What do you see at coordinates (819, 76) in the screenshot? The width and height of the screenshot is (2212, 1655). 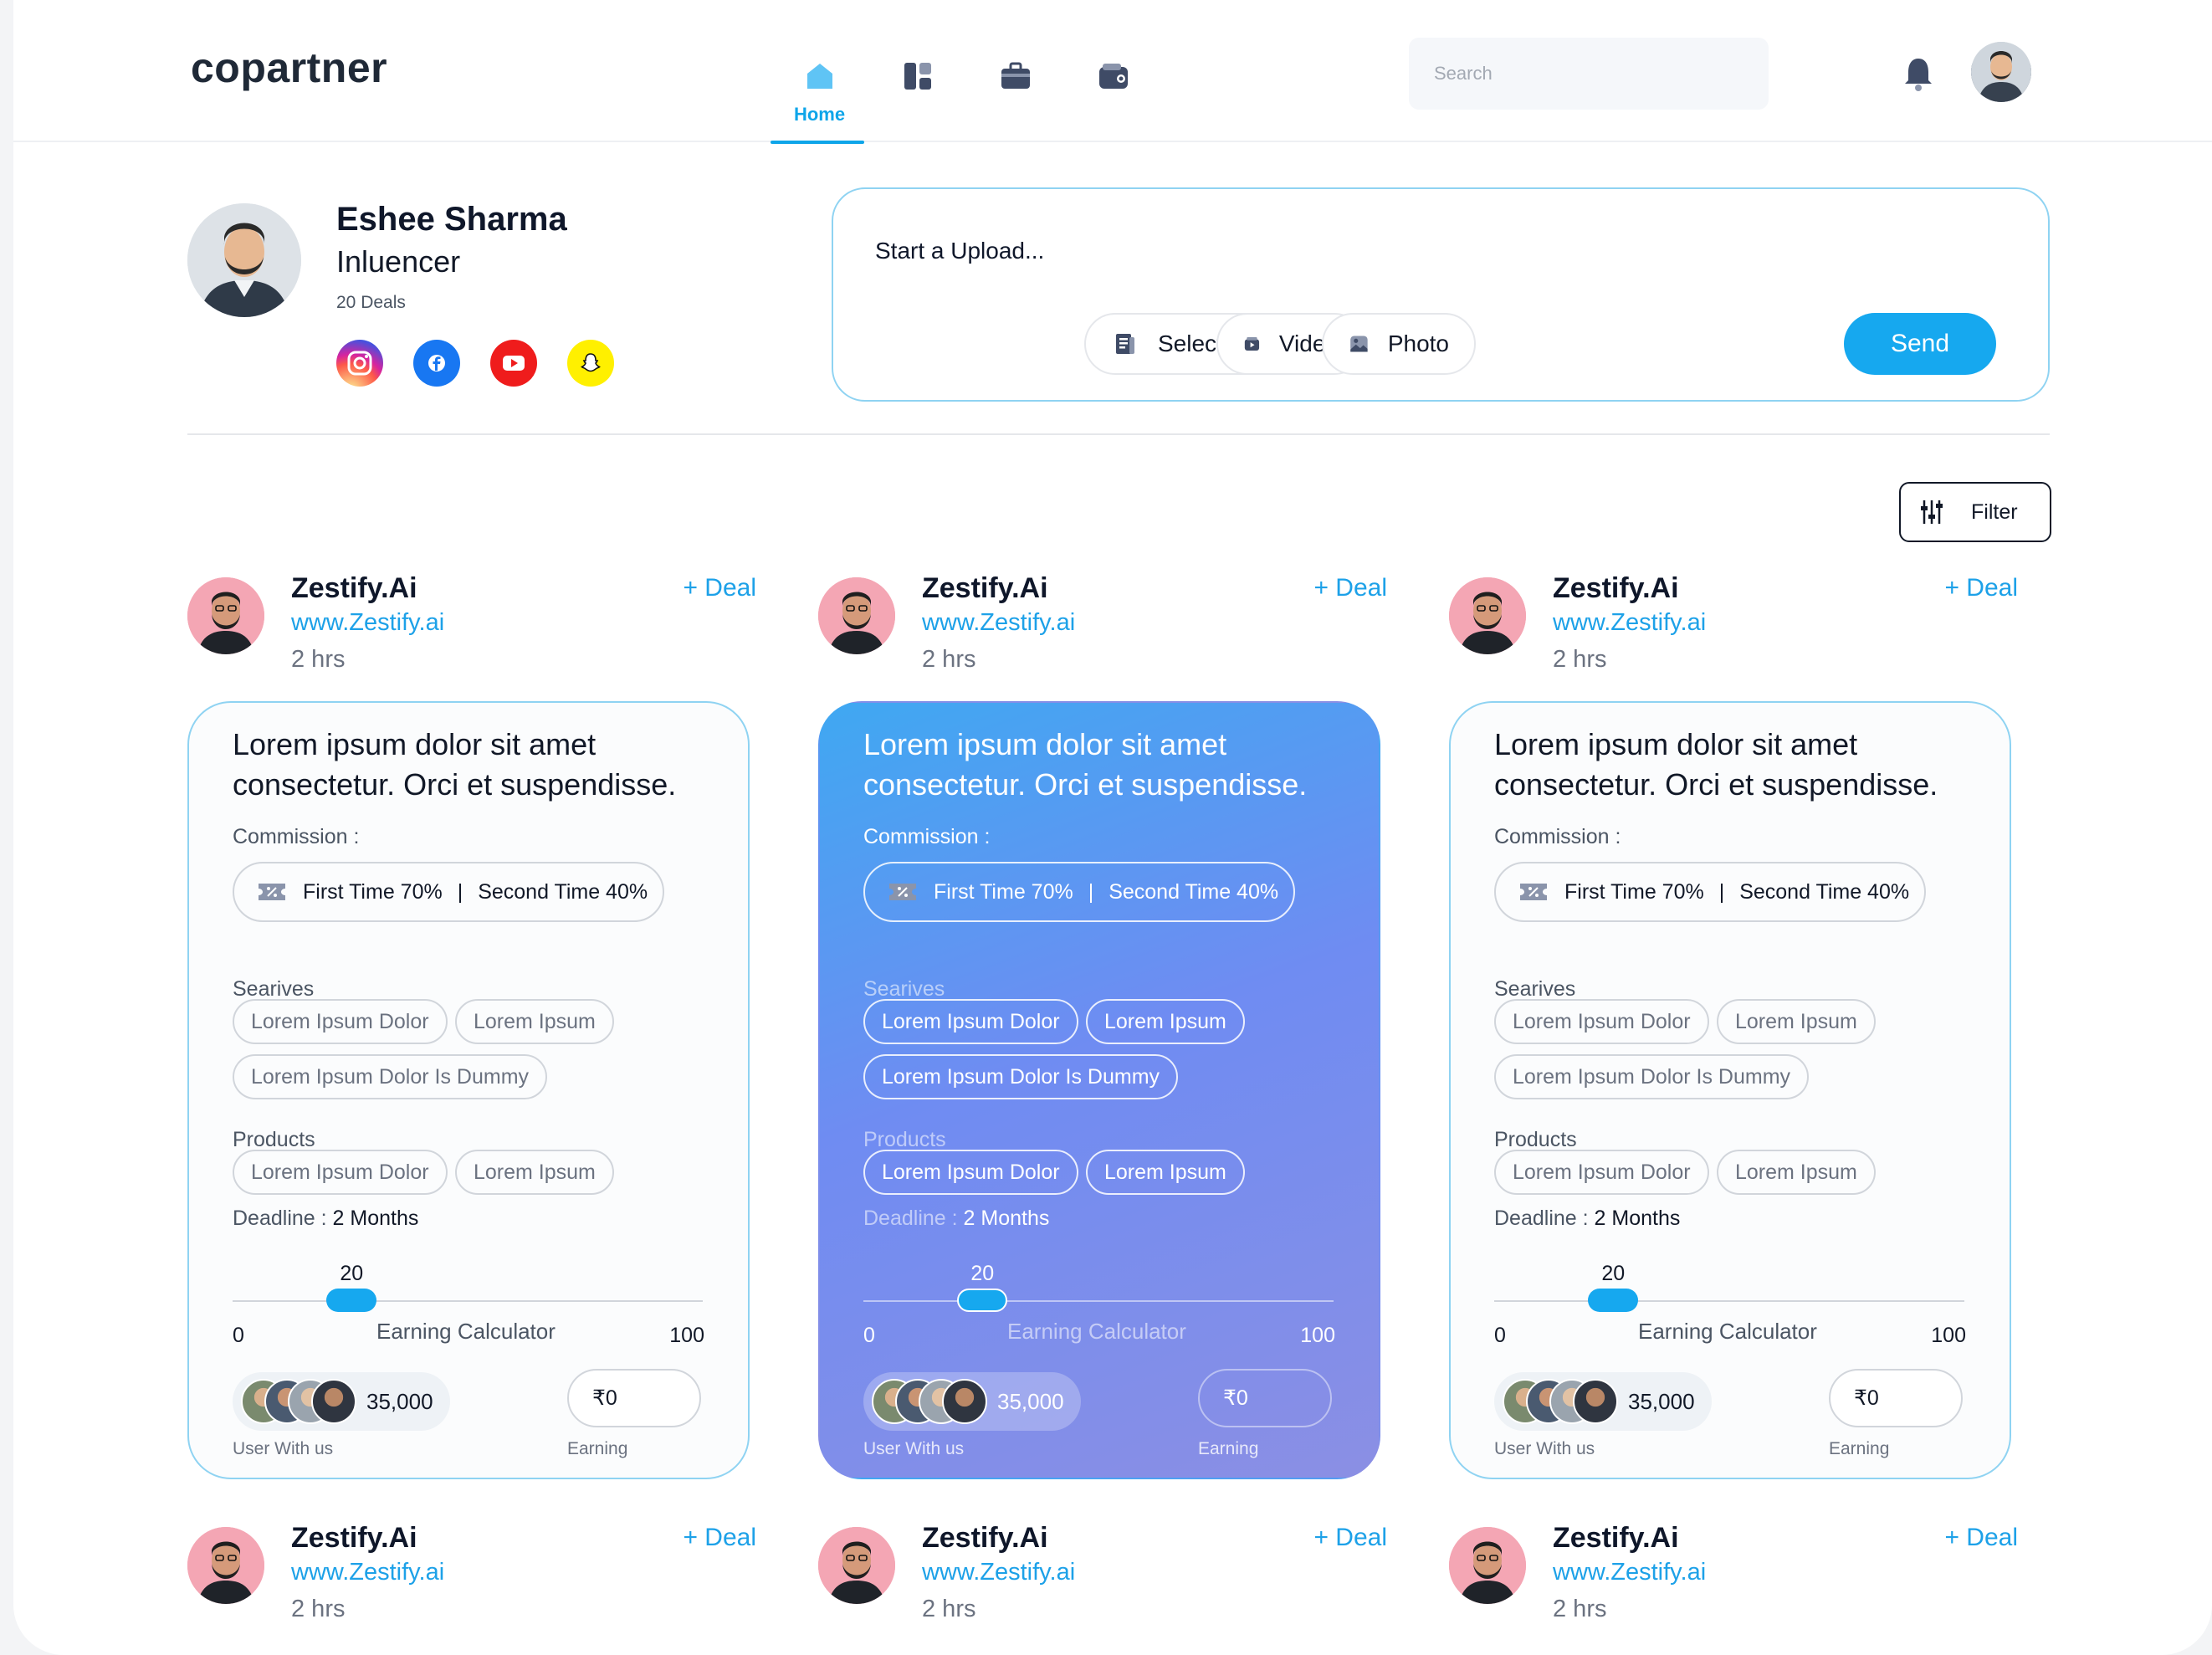 I see `home-icon` at bounding box center [819, 76].